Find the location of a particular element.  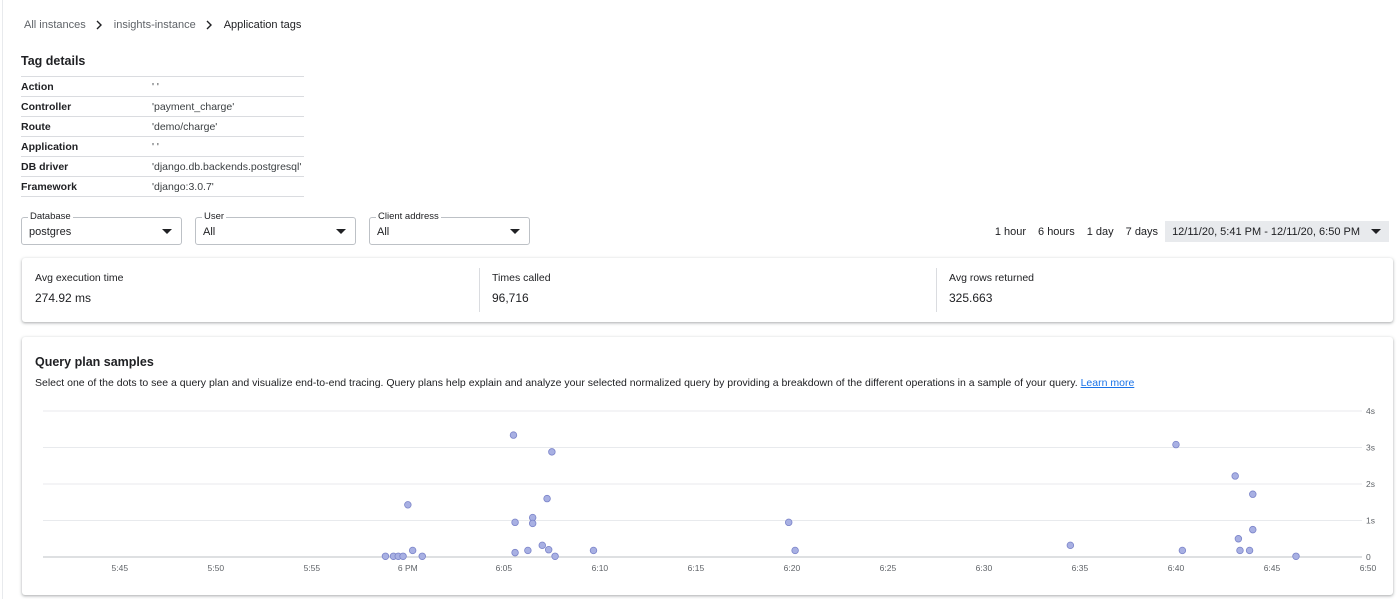

tag-key: DB driver is located at coordinates (45, 166).